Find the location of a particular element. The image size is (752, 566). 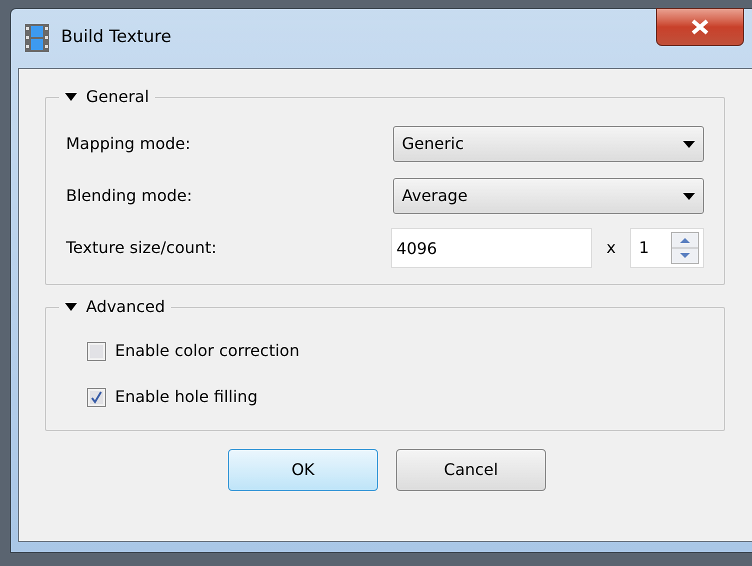

checkbox-label: Enable color correction is located at coordinates (207, 351).